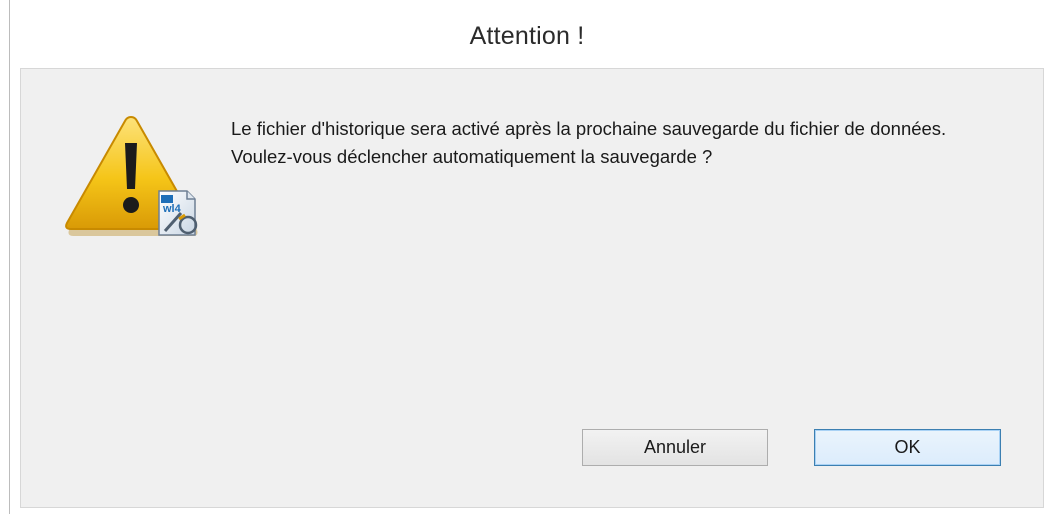 The height and width of the screenshot is (517, 1044). I want to click on ok-button: OK, so click(907, 447).